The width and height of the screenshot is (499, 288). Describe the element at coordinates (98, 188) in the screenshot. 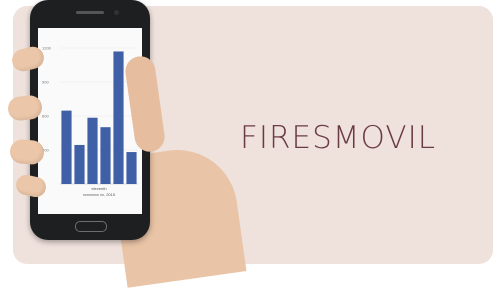

I see `x-axis-label: eleventh` at that location.